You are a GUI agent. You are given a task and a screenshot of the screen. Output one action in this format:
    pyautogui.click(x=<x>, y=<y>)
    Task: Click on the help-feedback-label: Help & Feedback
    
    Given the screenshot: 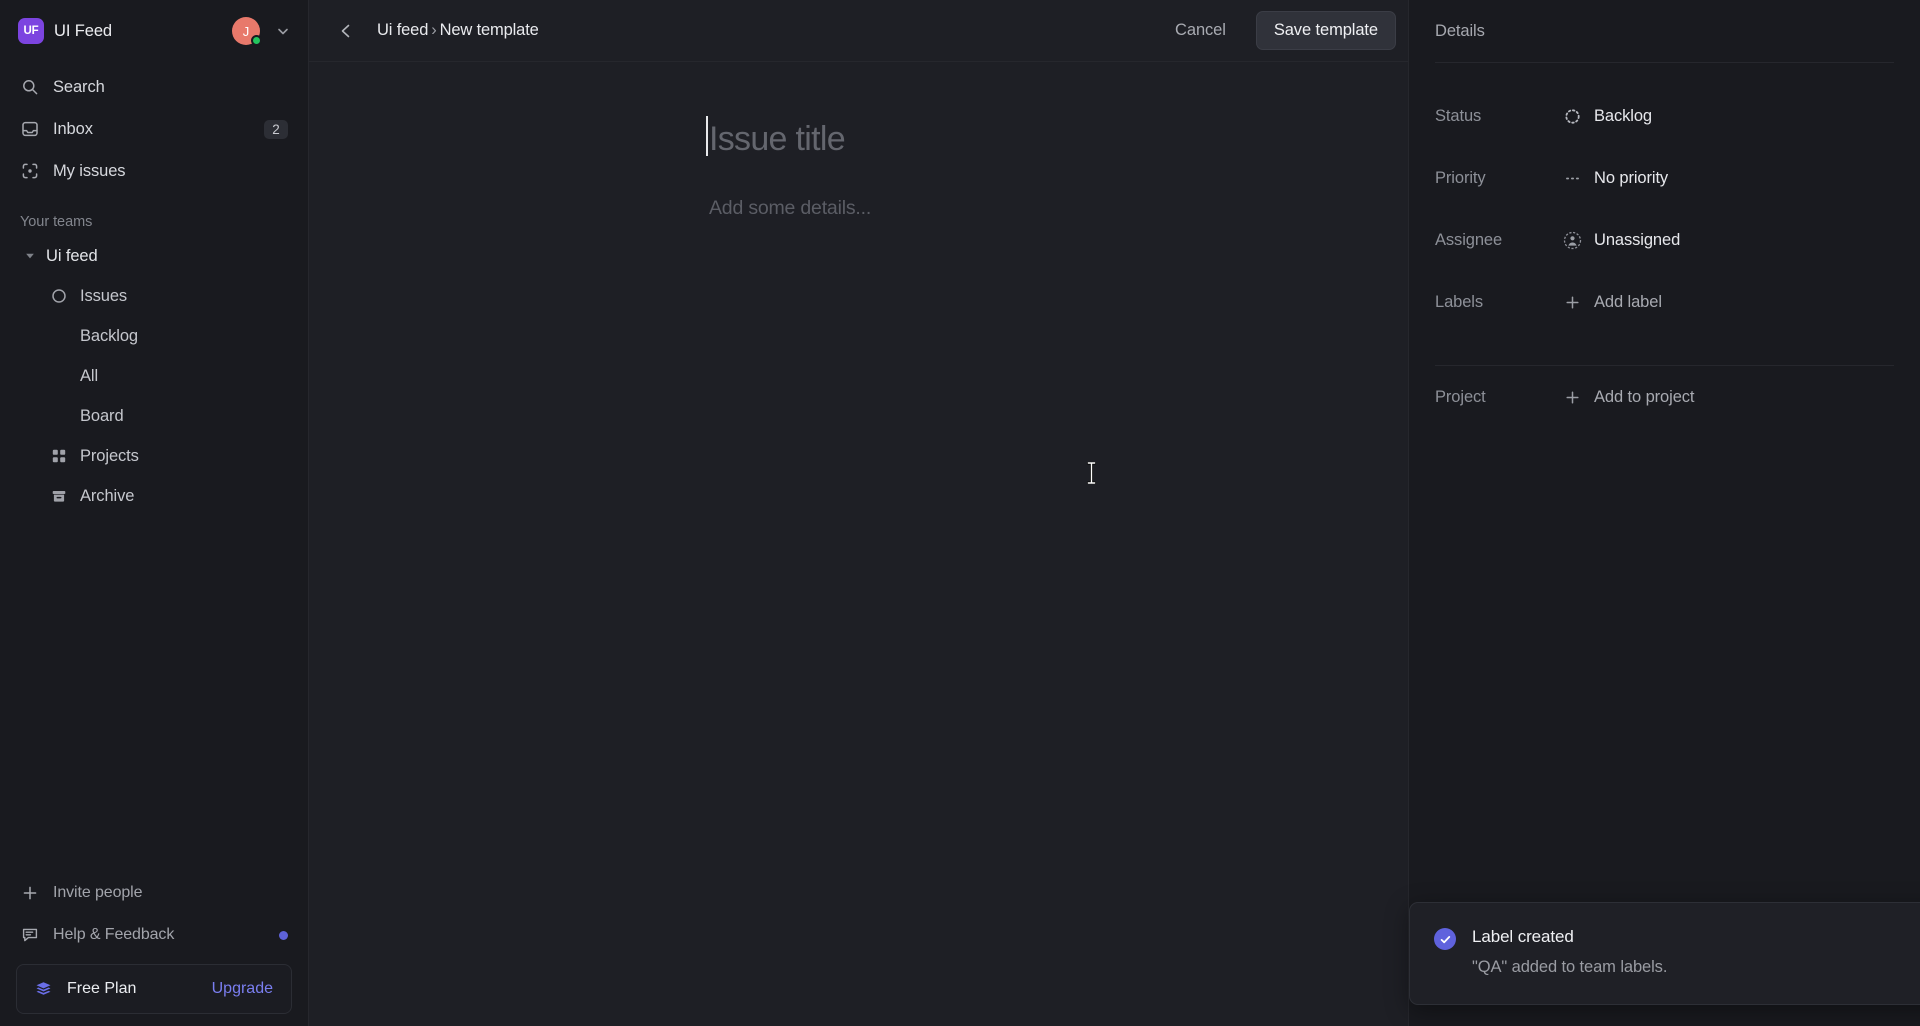 What is the action you would take?
    pyautogui.click(x=114, y=934)
    